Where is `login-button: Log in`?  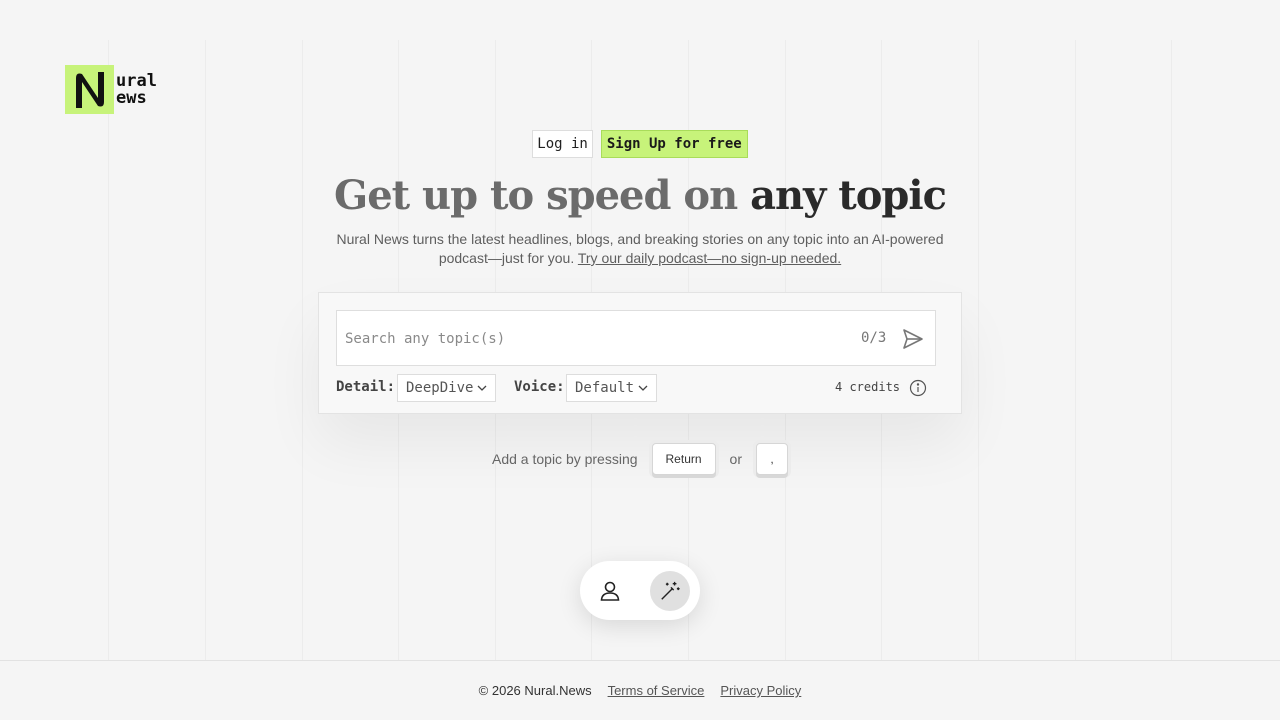
login-button: Log in is located at coordinates (562, 144).